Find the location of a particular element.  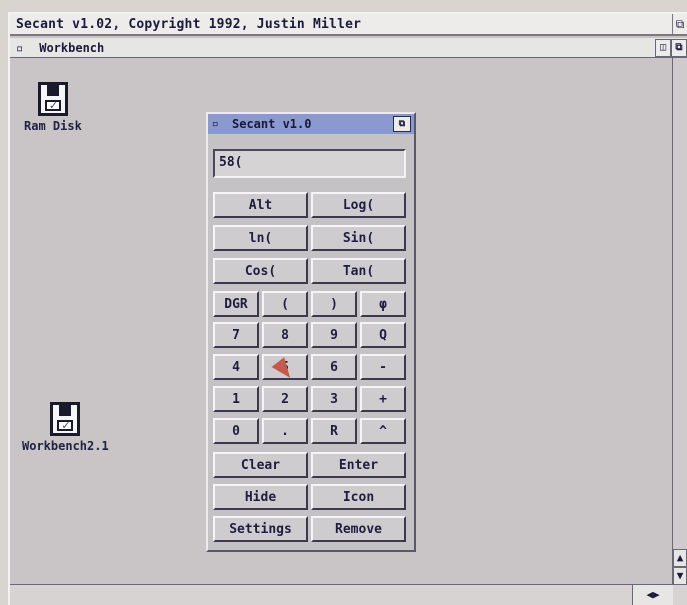

calculator-title: Secant v1.0 is located at coordinates (272, 124).